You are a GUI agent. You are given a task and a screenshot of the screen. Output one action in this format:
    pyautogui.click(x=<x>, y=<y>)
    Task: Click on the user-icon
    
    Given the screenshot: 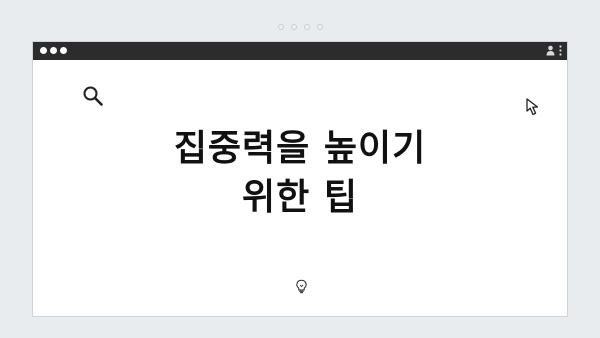 What is the action you would take?
    pyautogui.click(x=550, y=50)
    